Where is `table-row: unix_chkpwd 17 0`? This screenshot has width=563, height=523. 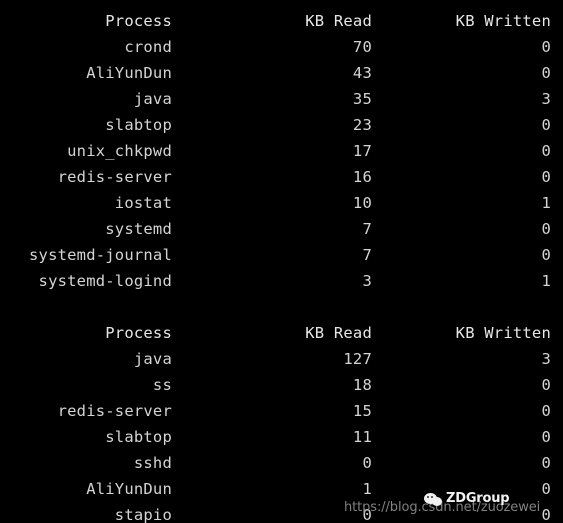 table-row: unix_chkpwd 17 0 is located at coordinates (281, 151).